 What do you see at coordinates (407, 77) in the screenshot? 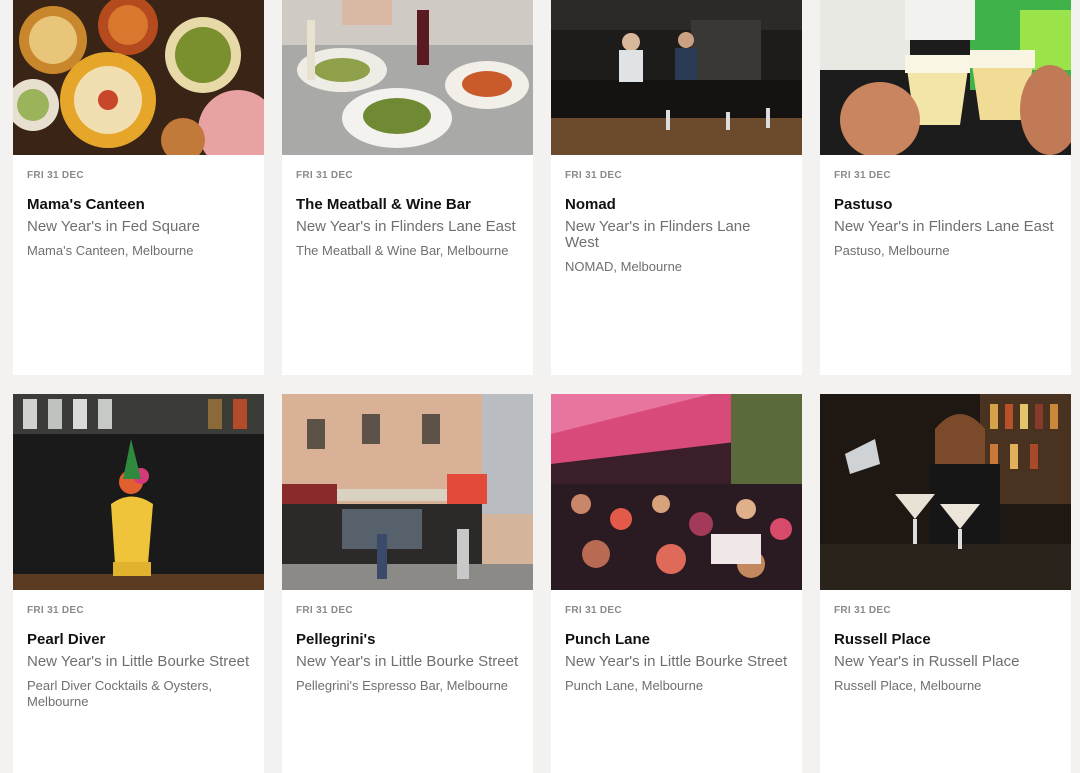
I see `meatball-dishes-photo` at bounding box center [407, 77].